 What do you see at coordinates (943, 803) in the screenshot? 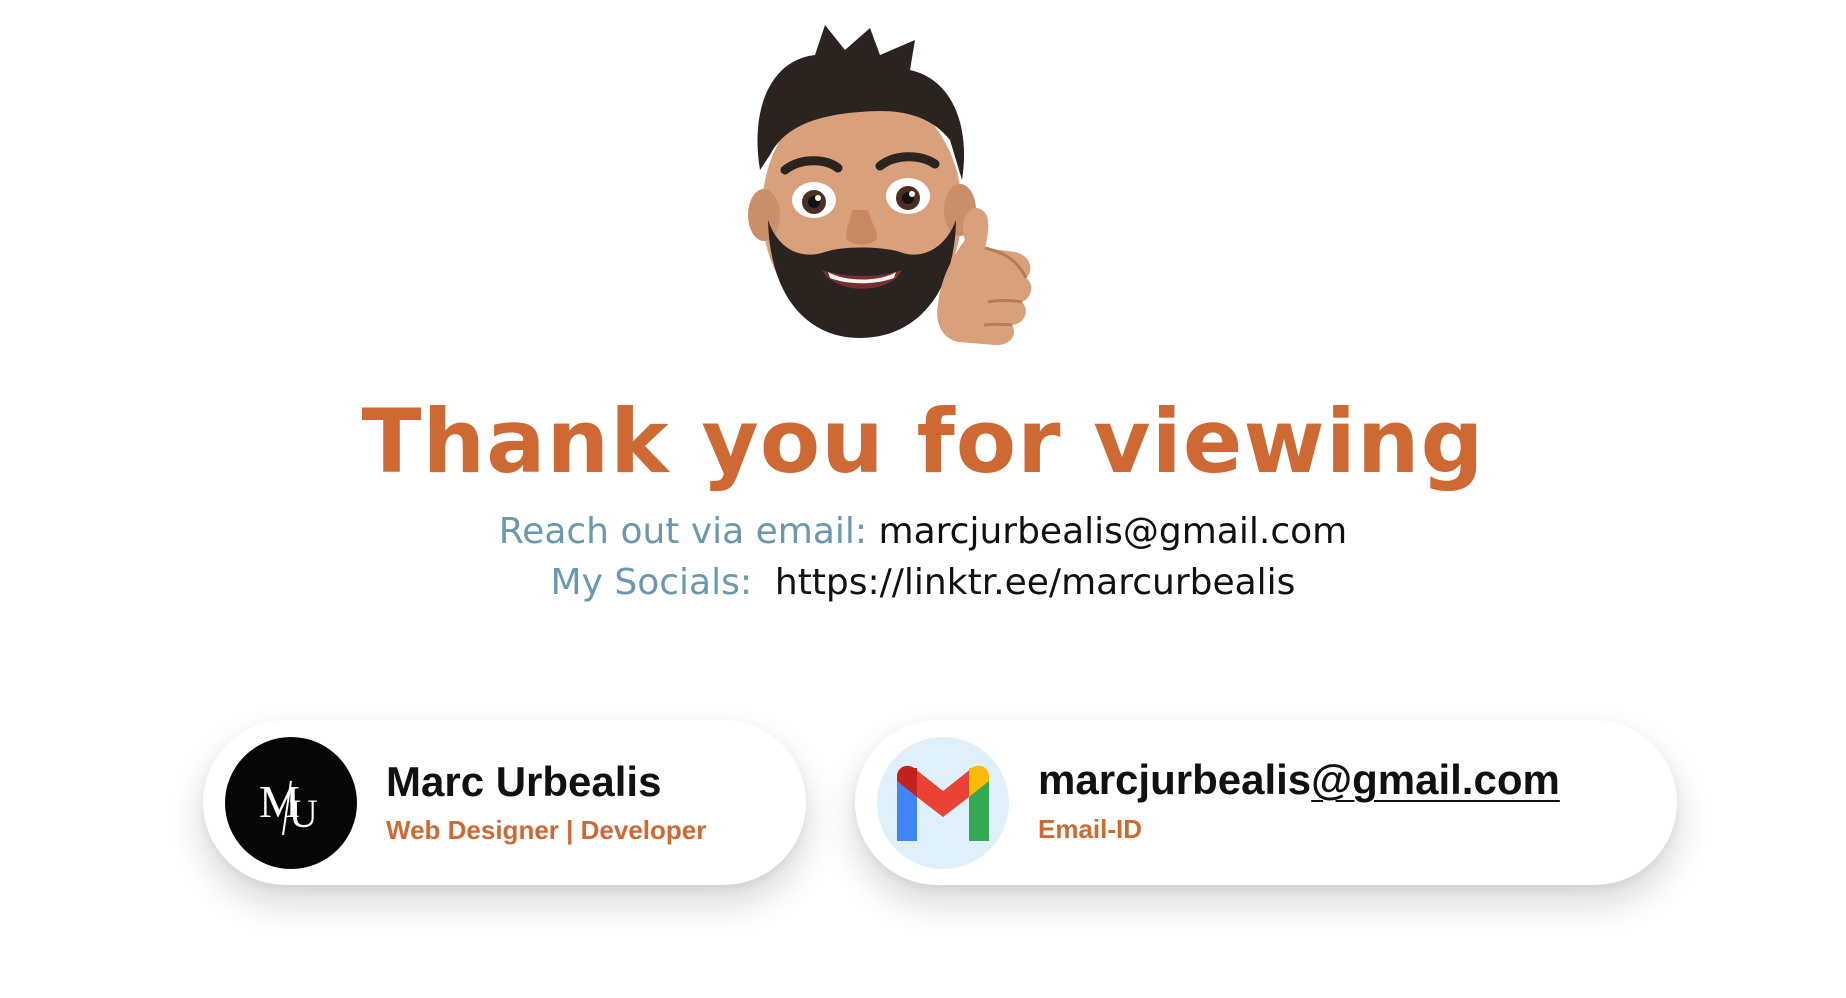
I see `gmail-icon` at bounding box center [943, 803].